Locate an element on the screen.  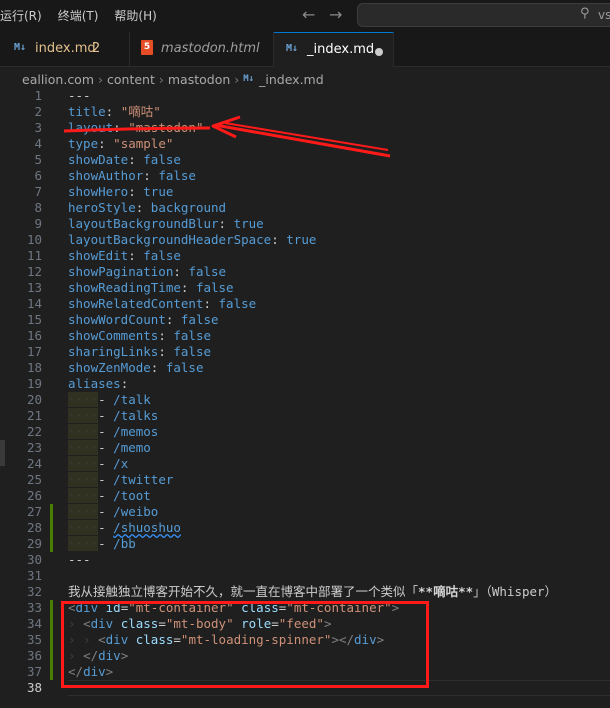
breadcrumb-item: mastodon is located at coordinates (199, 79).